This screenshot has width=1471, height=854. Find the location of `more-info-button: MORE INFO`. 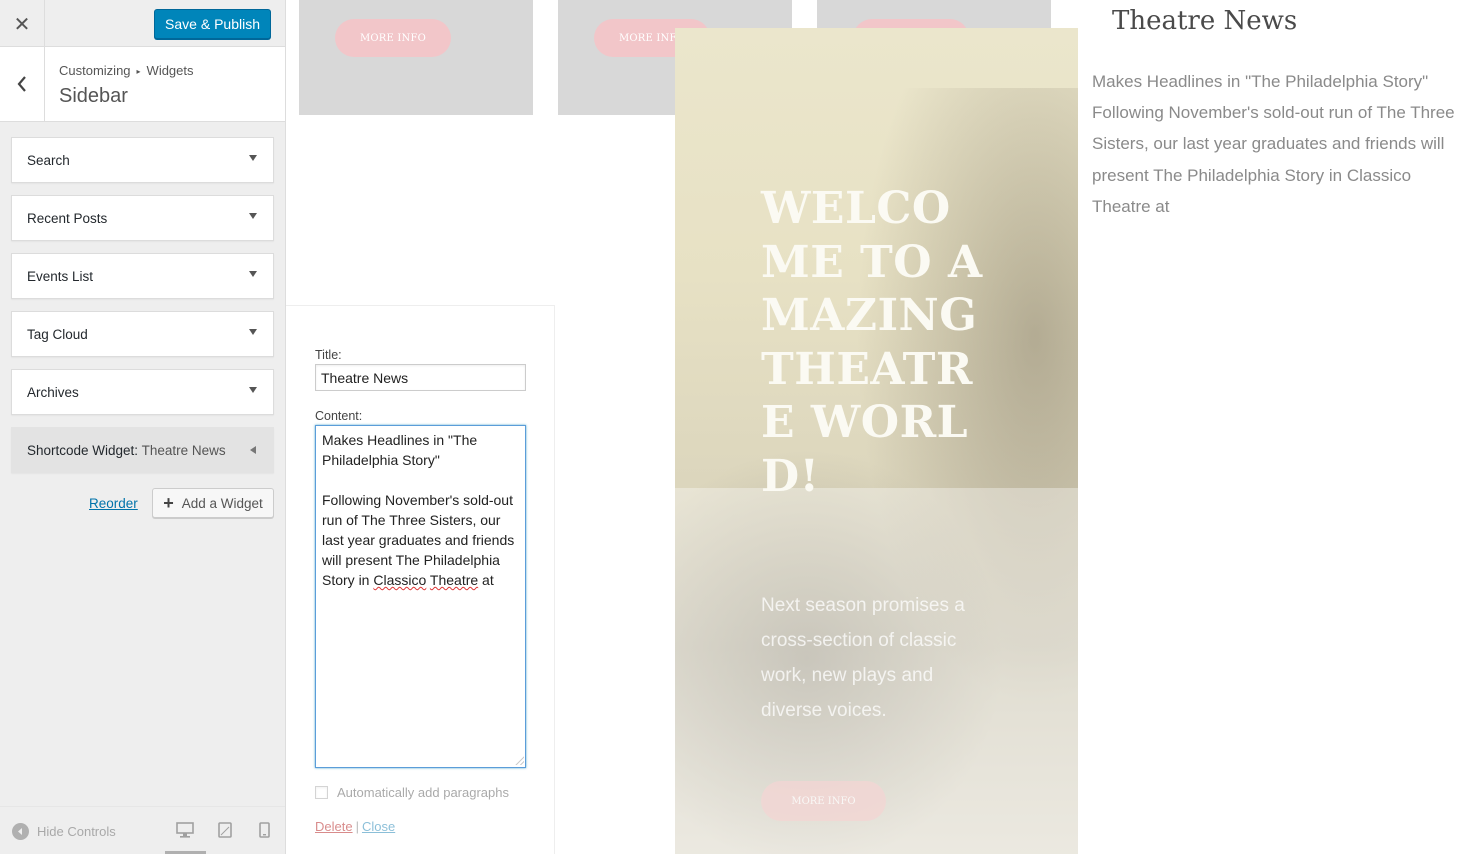

more-info-button: MORE INFO is located at coordinates (393, 38).